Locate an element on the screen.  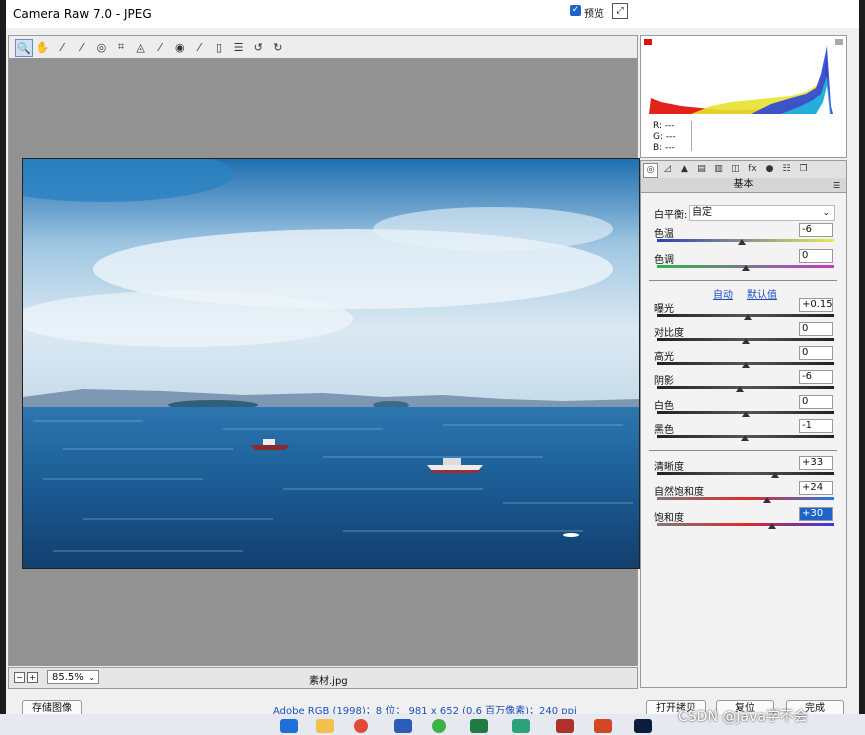
tab-basic: ◎ is located at coordinates (650, 170).